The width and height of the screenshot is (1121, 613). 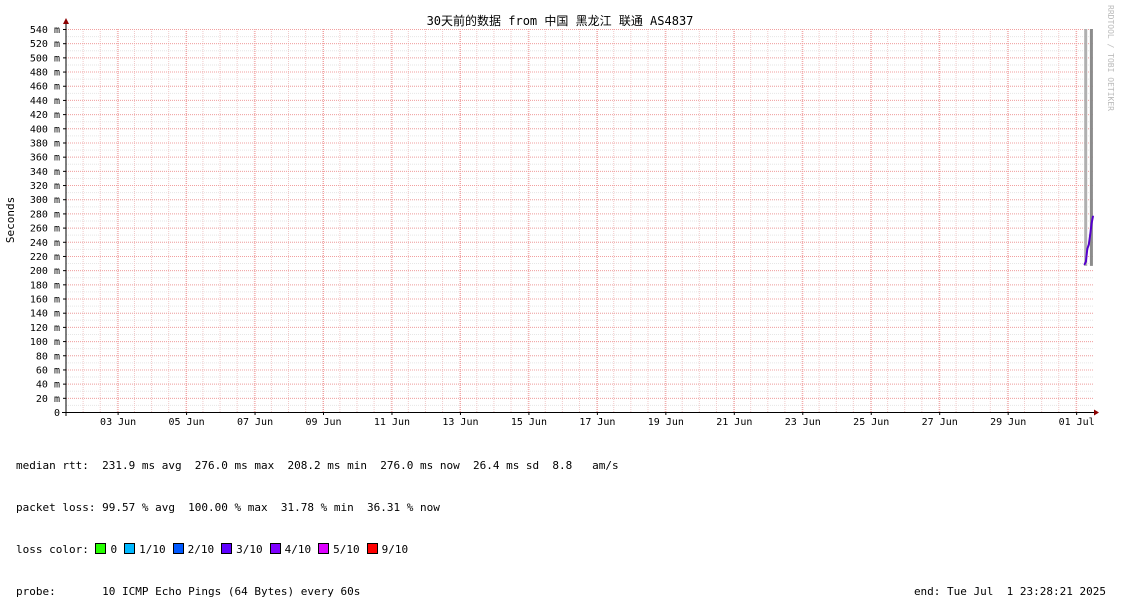 What do you see at coordinates (45, 257) in the screenshot?
I see `y-tick-label: 220 m` at bounding box center [45, 257].